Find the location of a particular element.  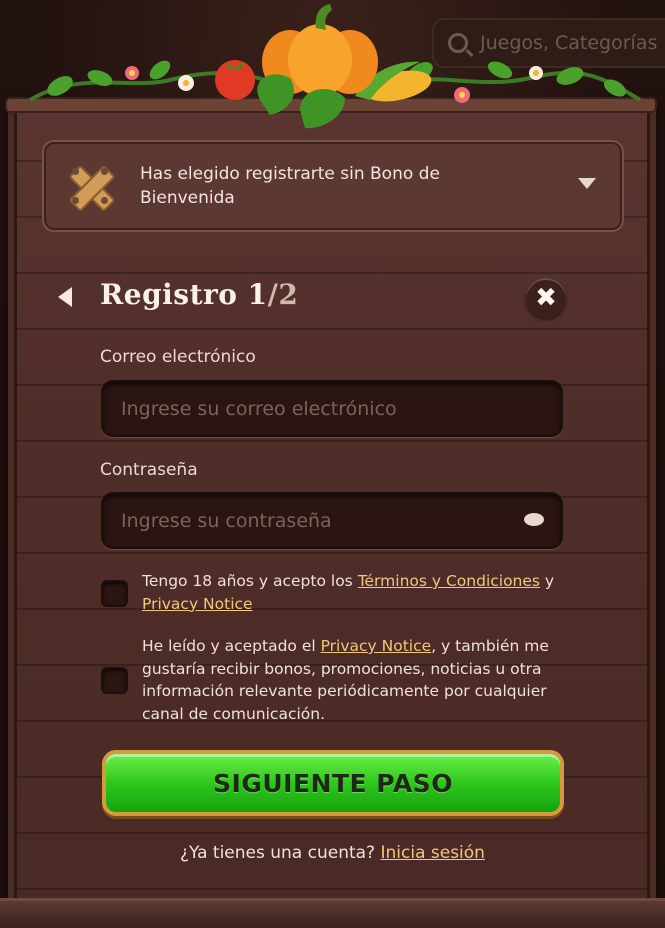

back-arrow-icon is located at coordinates (65, 297).